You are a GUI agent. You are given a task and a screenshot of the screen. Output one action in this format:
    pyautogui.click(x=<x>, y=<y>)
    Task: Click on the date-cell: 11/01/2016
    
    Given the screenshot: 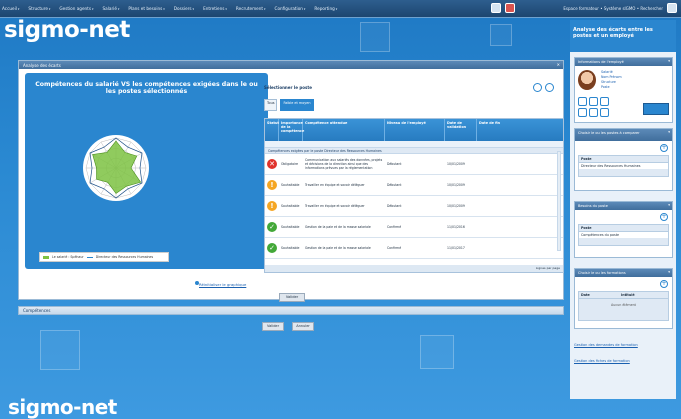 What is the action you would take?
    pyautogui.click(x=456, y=227)
    